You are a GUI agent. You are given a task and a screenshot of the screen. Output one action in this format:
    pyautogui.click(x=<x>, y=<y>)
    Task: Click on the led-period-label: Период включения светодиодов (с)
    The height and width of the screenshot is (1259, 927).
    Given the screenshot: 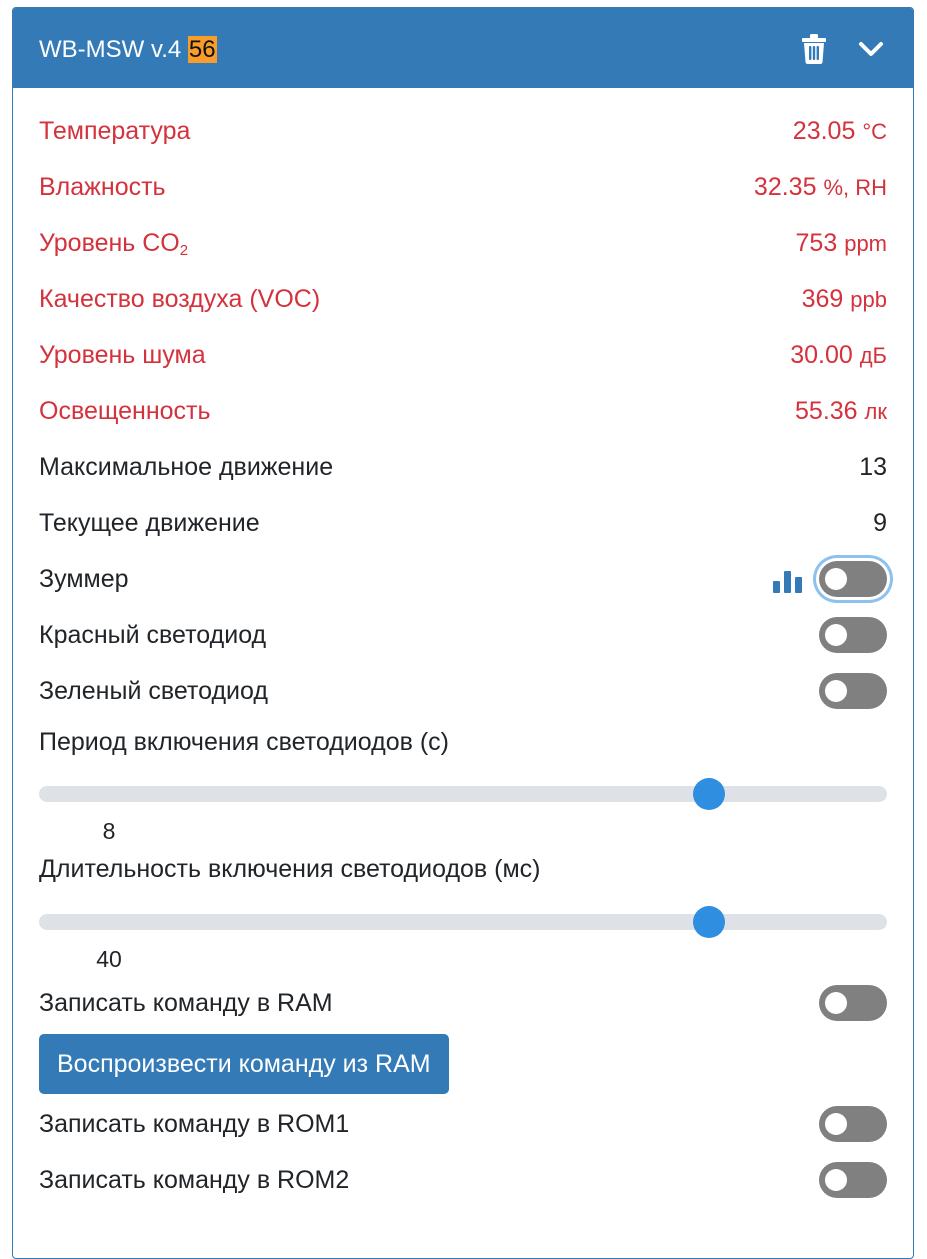 What is the action you would take?
    pyautogui.click(x=244, y=742)
    